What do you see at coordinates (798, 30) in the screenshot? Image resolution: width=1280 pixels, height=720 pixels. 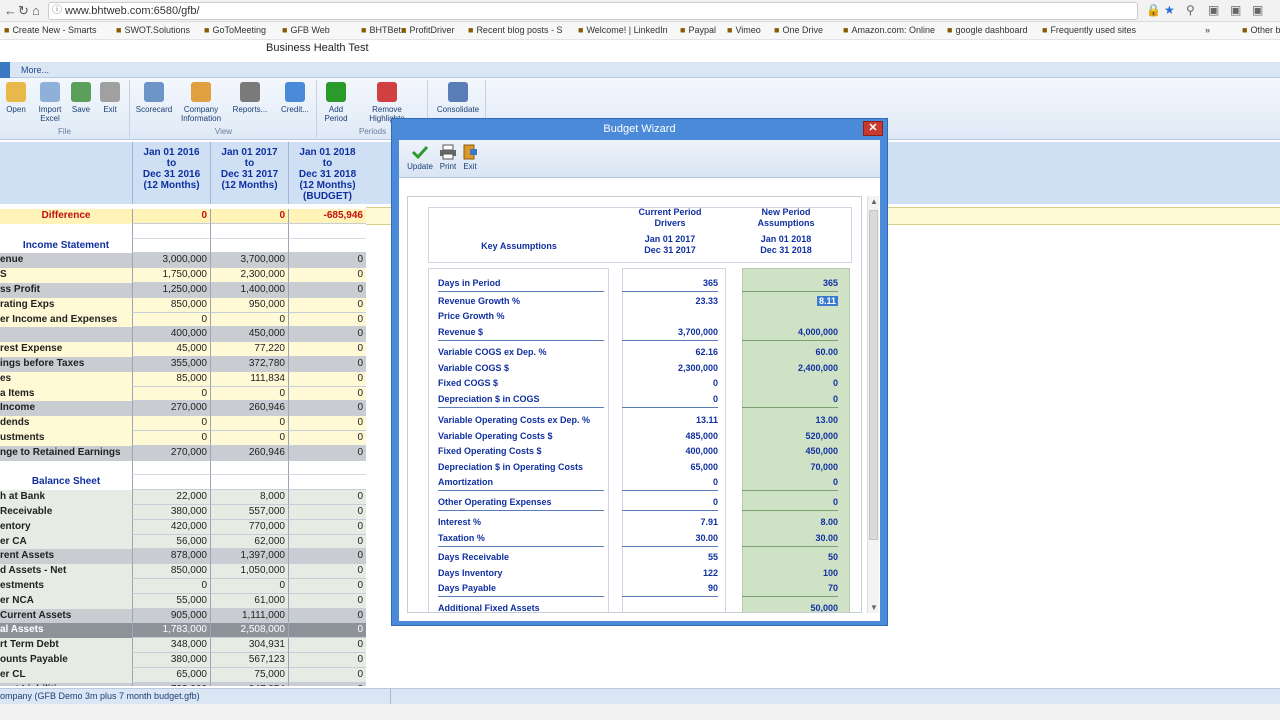 I see `bookmark-item: ■ One Drive` at bounding box center [798, 30].